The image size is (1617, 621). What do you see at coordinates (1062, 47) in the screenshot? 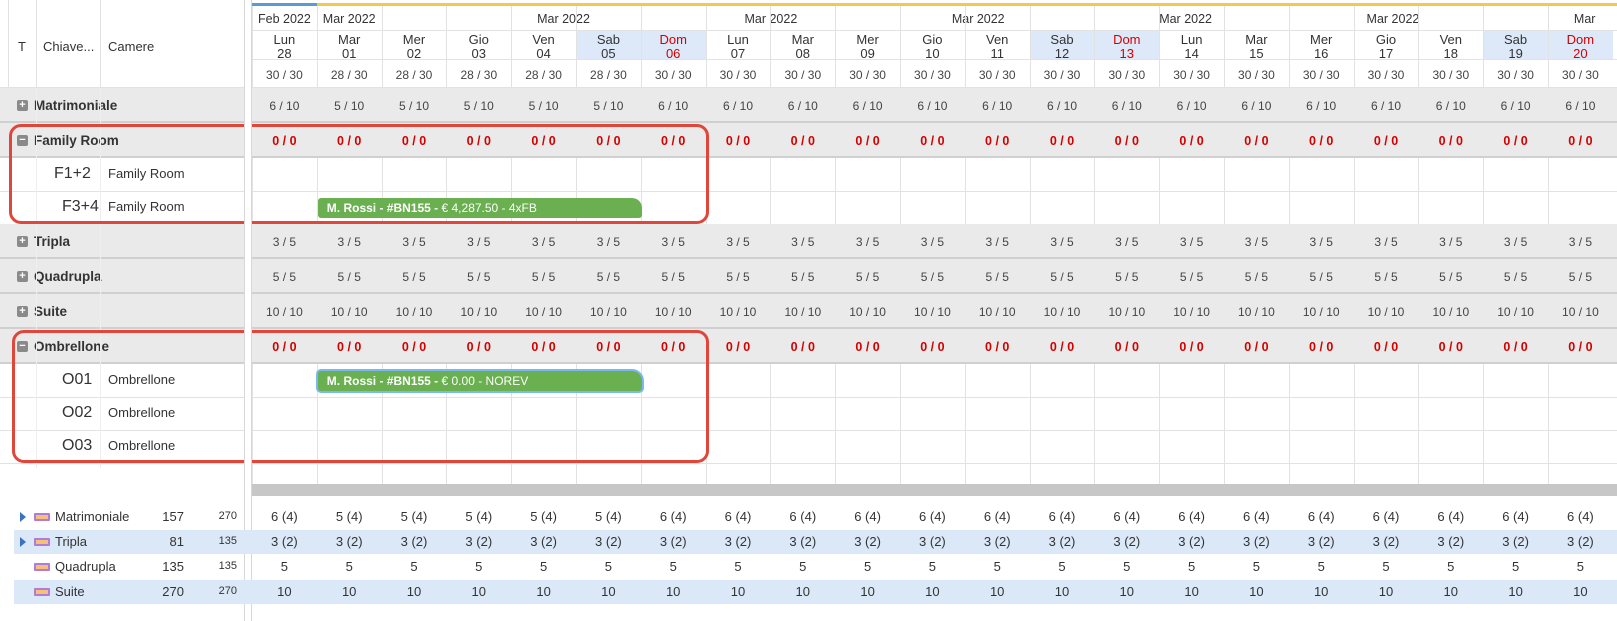
I see `day-header: Sab 12` at bounding box center [1062, 47].